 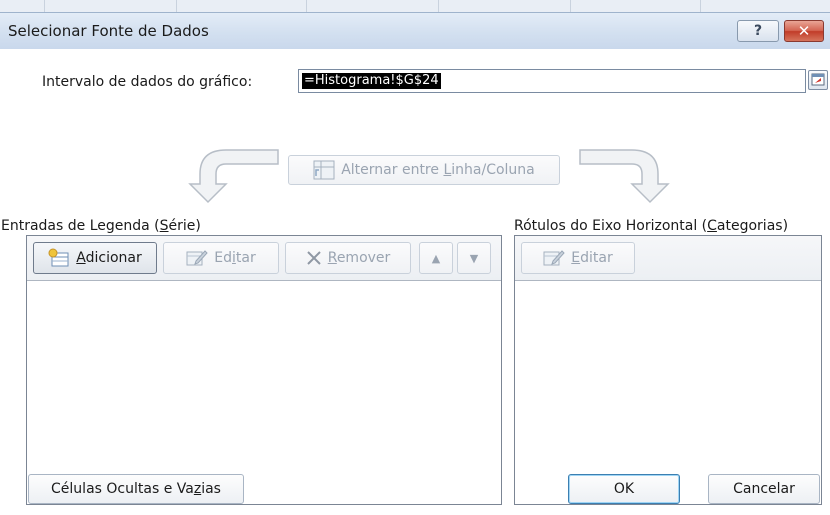 I want to click on collapse-dialog-icon, so click(x=818, y=79).